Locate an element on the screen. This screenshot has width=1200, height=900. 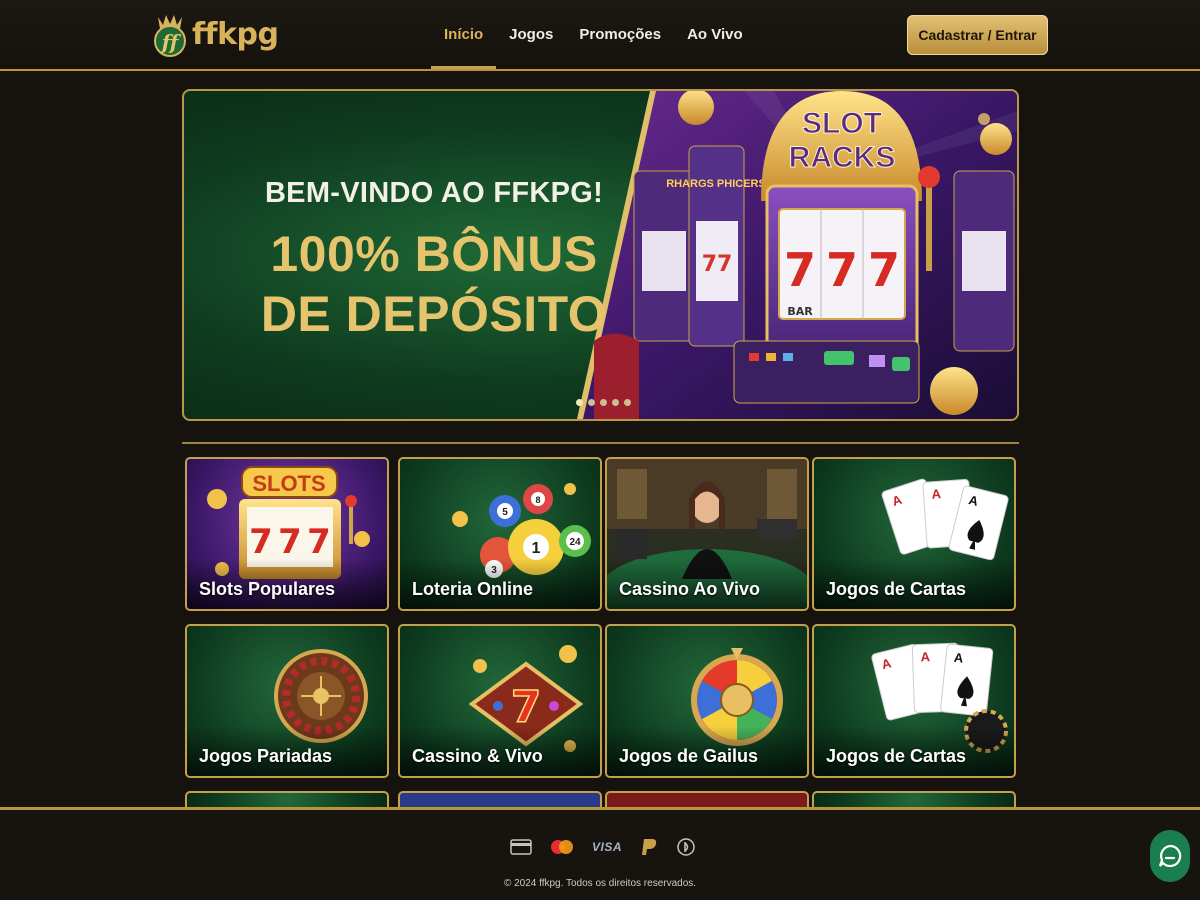
paypal-icon is located at coordinates (649, 847).